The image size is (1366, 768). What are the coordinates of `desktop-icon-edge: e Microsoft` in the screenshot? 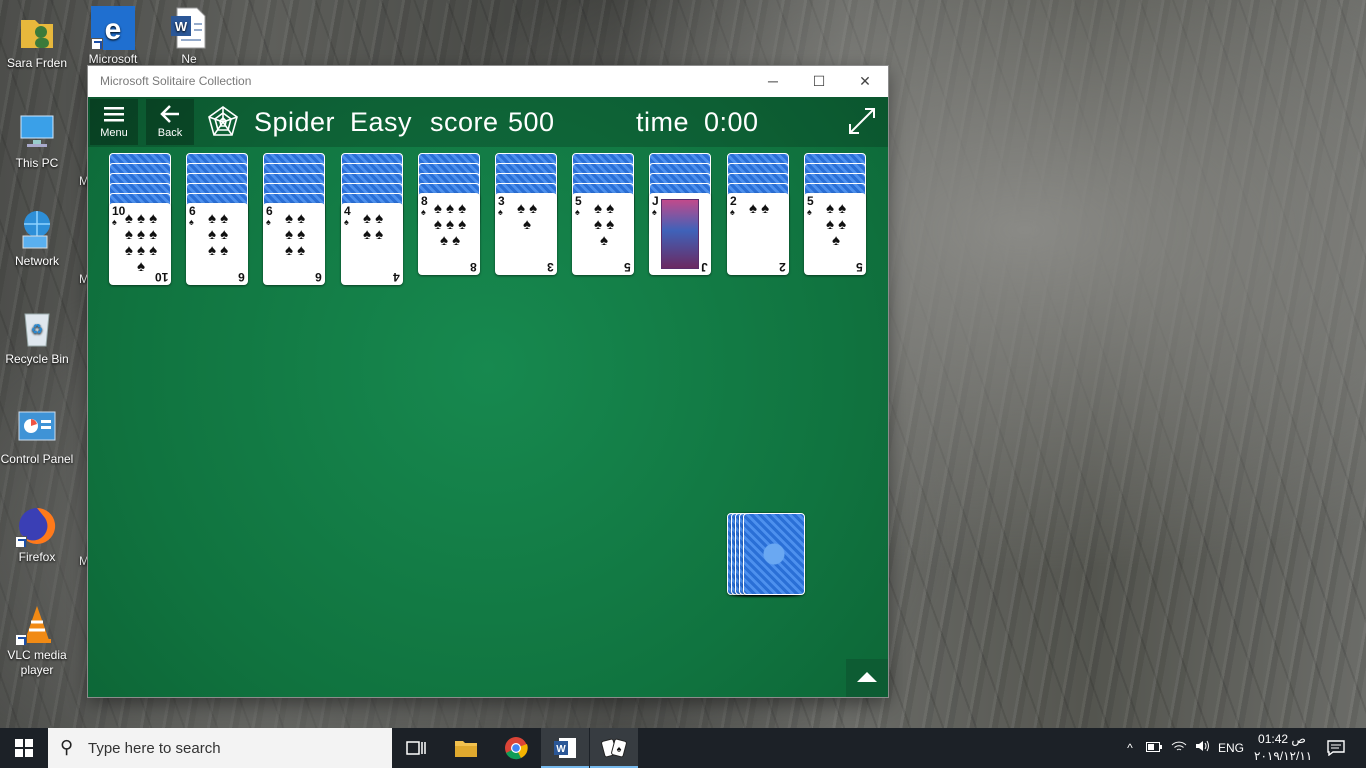 It's located at (113, 36).